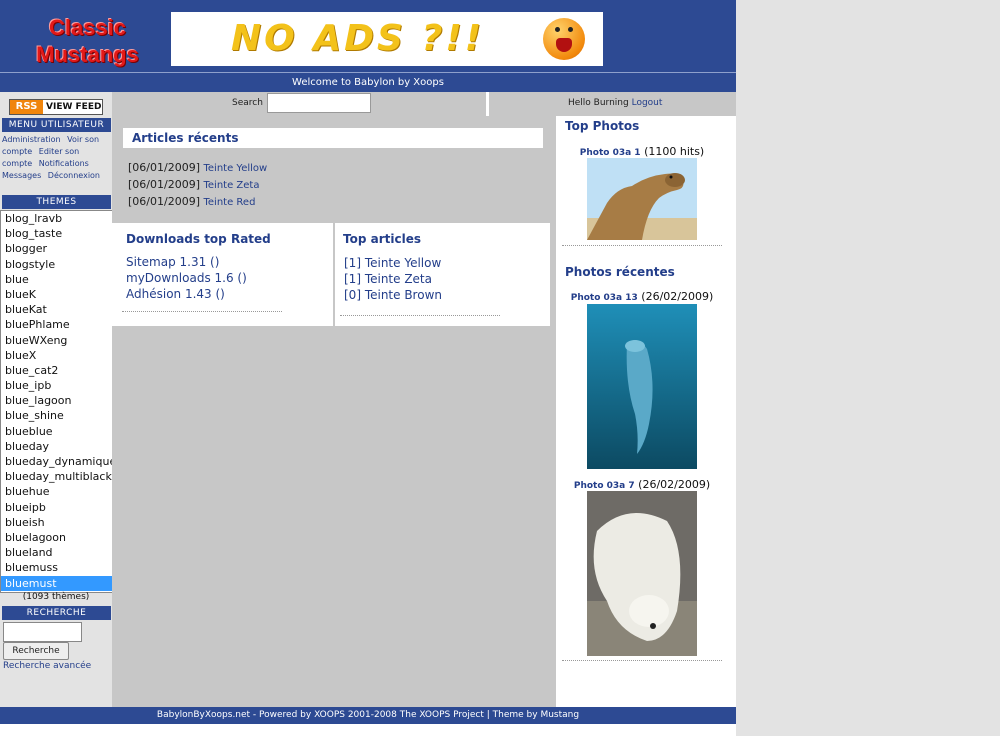  I want to click on photo-name-link: Photo 03a 13, so click(604, 298).